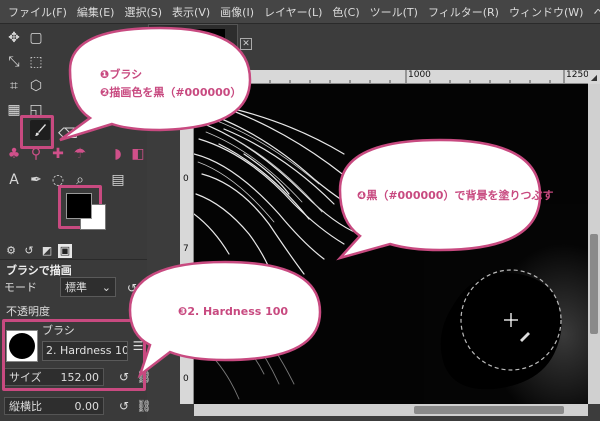 The width and height of the screenshot is (600, 421). What do you see at coordinates (96, 12) in the screenshot?
I see `menu-edit: 編集(E)` at bounding box center [96, 12].